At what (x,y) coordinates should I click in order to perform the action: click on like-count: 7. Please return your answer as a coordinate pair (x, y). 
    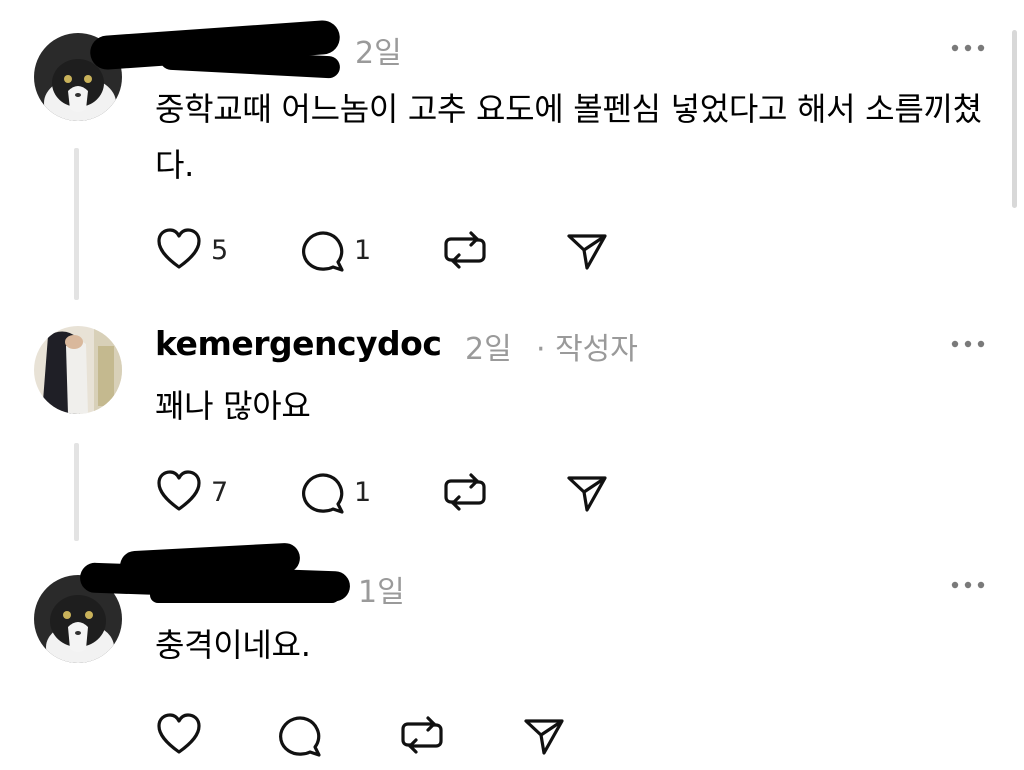
    Looking at the image, I should click on (220, 492).